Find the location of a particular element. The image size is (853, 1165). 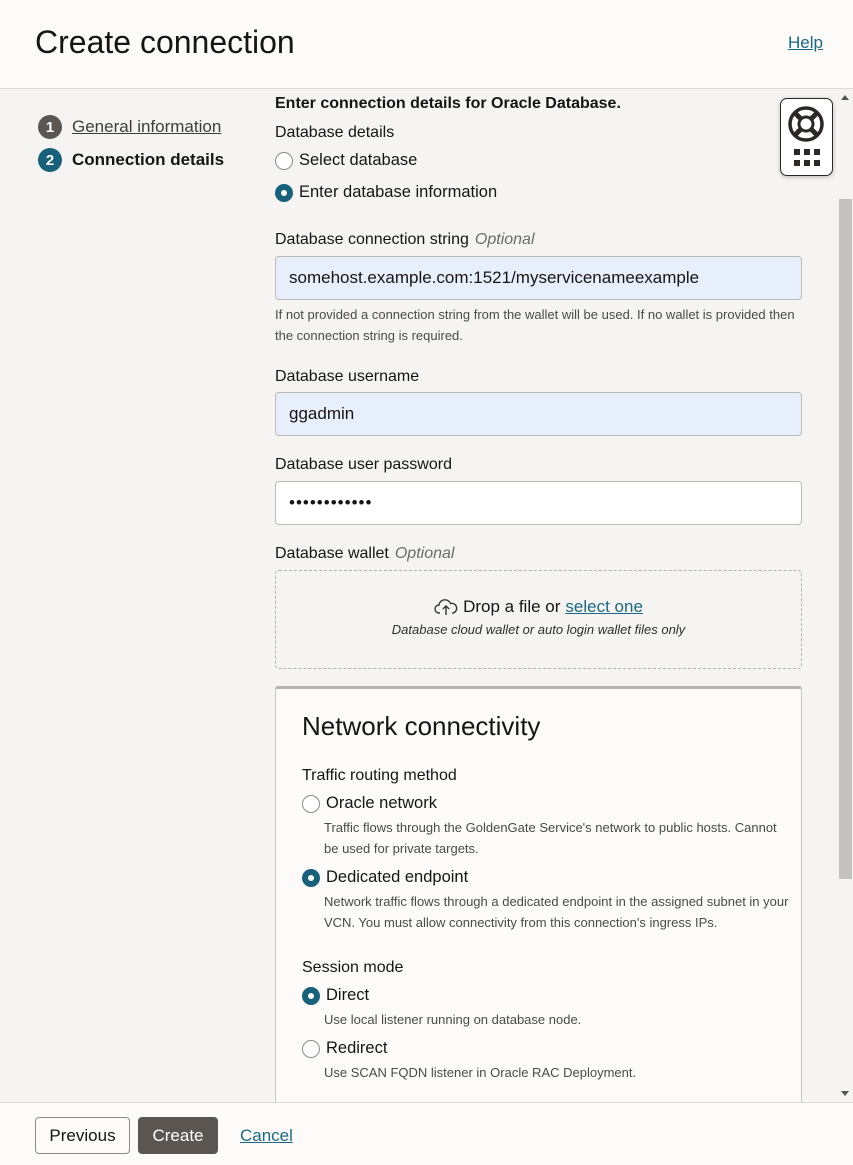

step-connection-details: 2 Connection details is located at coordinates (131, 160).